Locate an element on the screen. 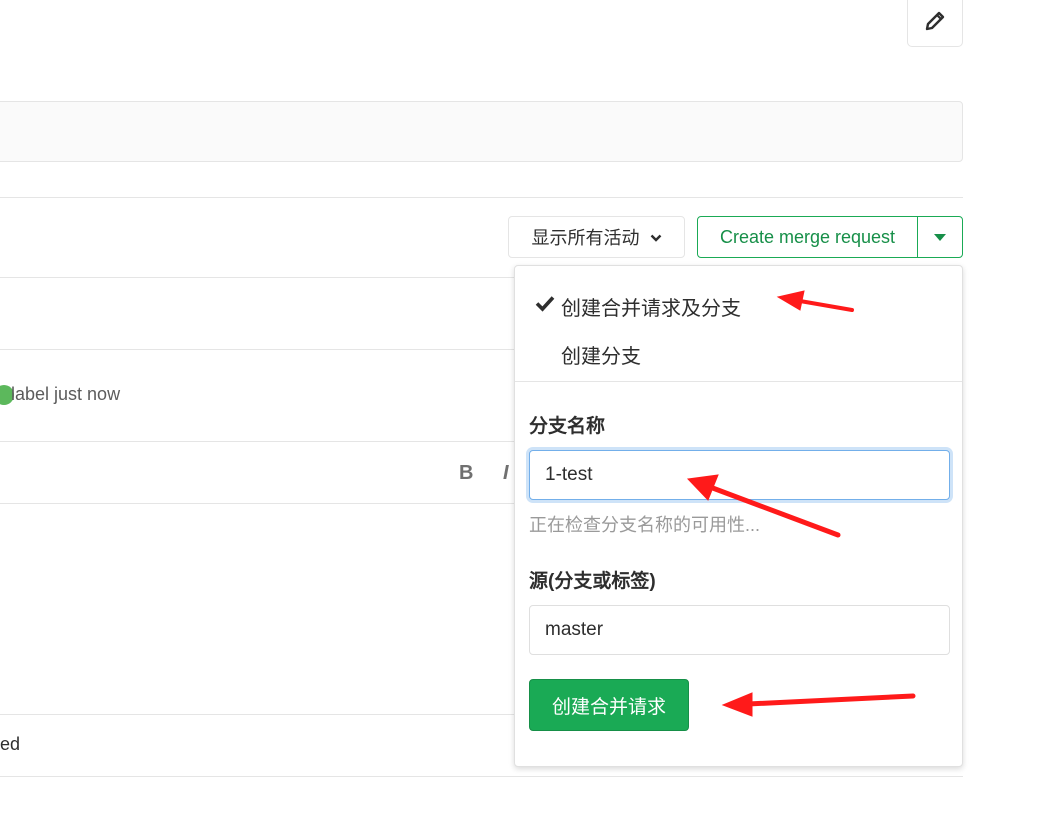 The image size is (1042, 828). branch-name-label: 分支名称 is located at coordinates (567, 426).